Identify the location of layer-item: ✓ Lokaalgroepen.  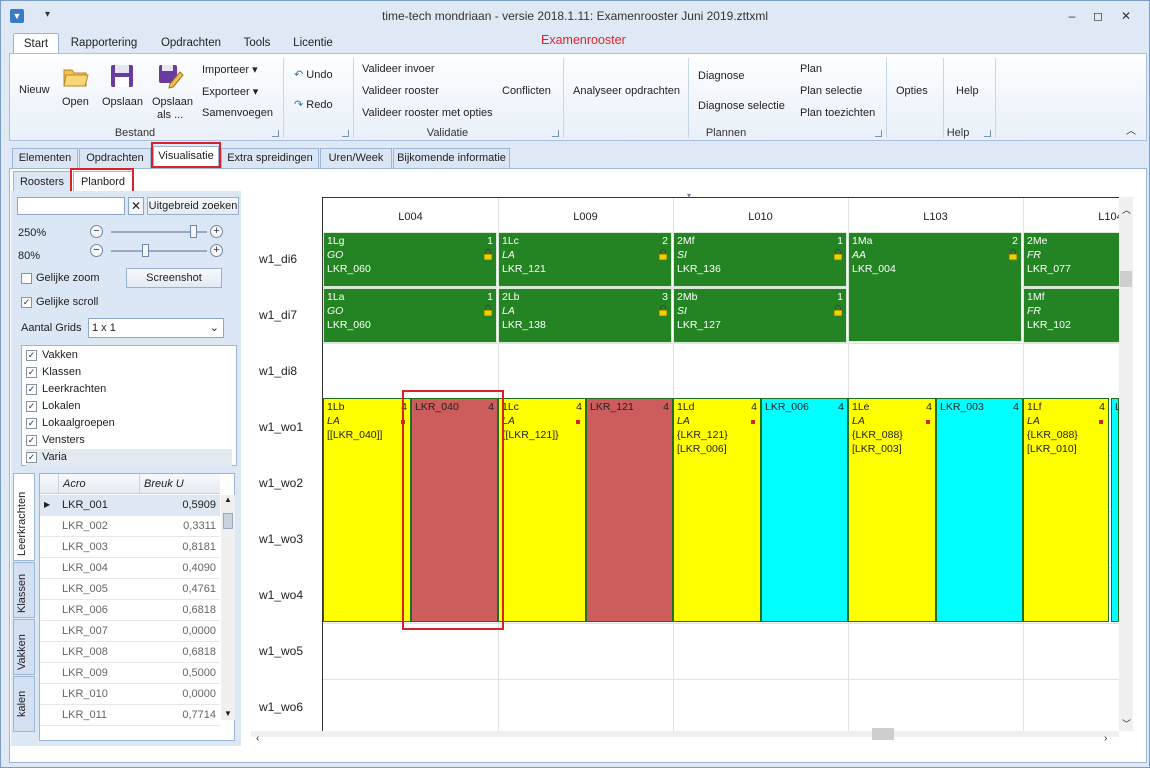
(129, 423).